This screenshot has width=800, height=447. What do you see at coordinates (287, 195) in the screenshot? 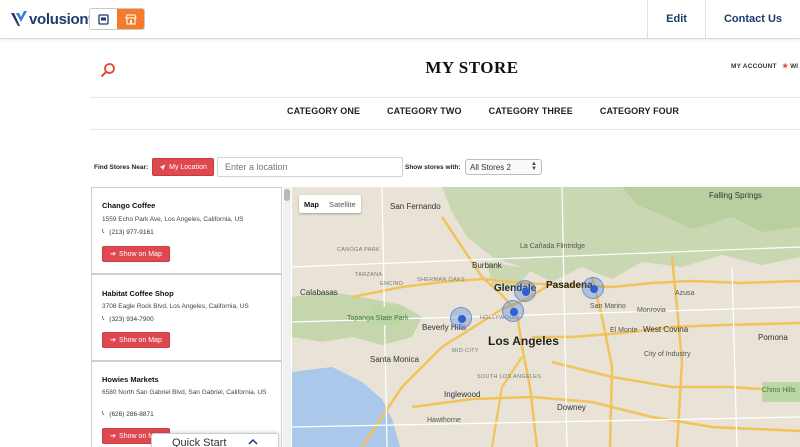
I see `scrollbar-thumb` at bounding box center [287, 195].